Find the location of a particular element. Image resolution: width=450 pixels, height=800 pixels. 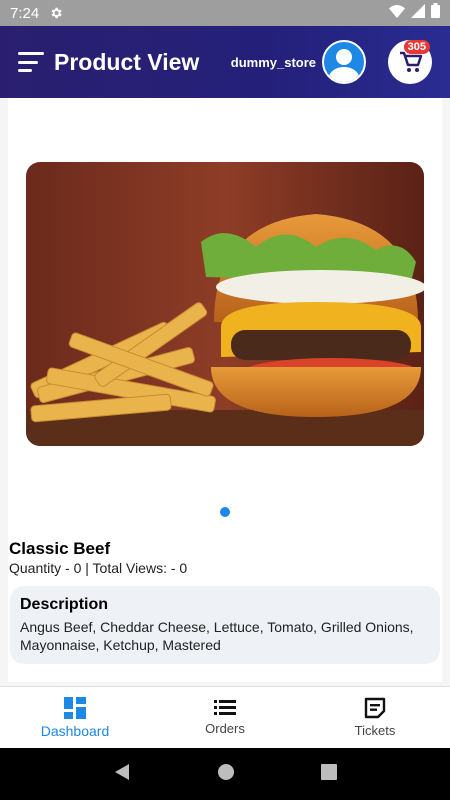

battery-icon is located at coordinates (435, 13).